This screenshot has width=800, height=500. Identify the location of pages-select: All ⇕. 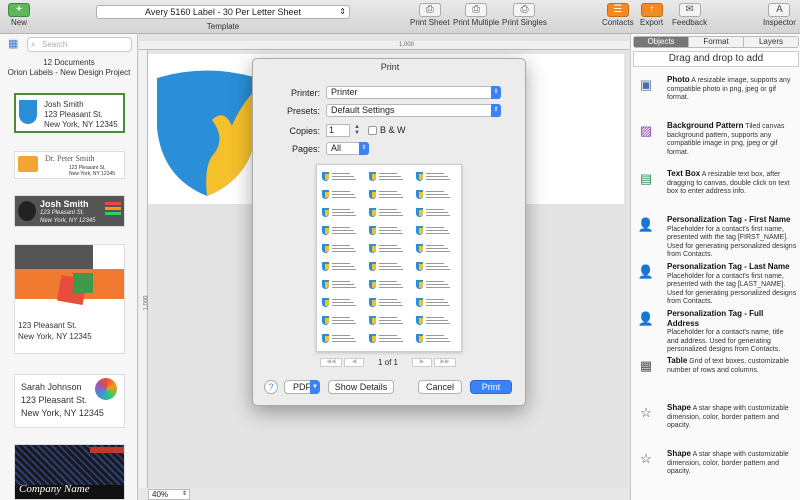
(347, 148).